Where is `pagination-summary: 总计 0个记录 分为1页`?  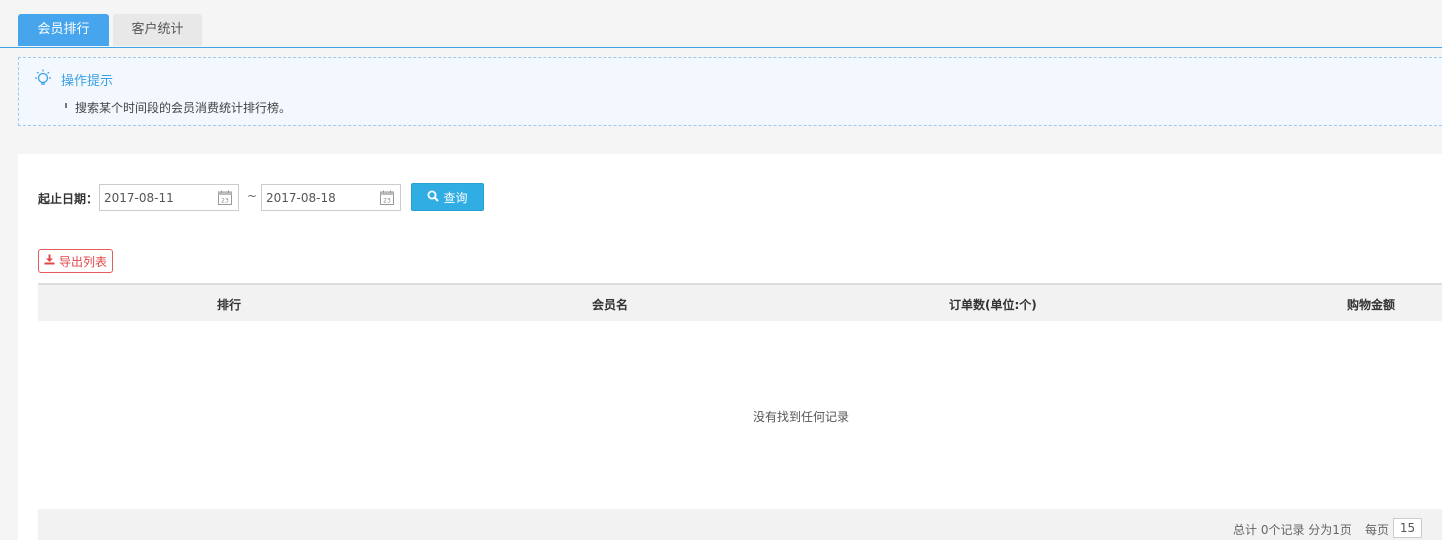 pagination-summary: 总计 0个记录 分为1页 is located at coordinates (1292, 530).